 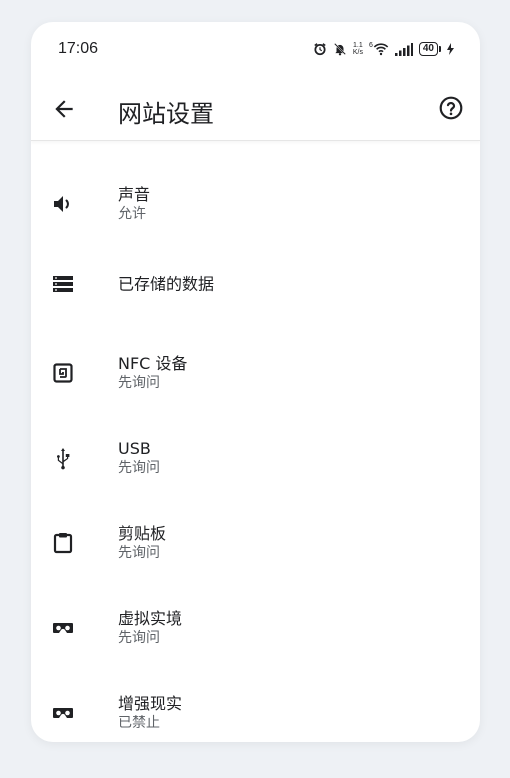 I want to click on setting-stored-data: 已存储的数据, so click(x=255, y=284).